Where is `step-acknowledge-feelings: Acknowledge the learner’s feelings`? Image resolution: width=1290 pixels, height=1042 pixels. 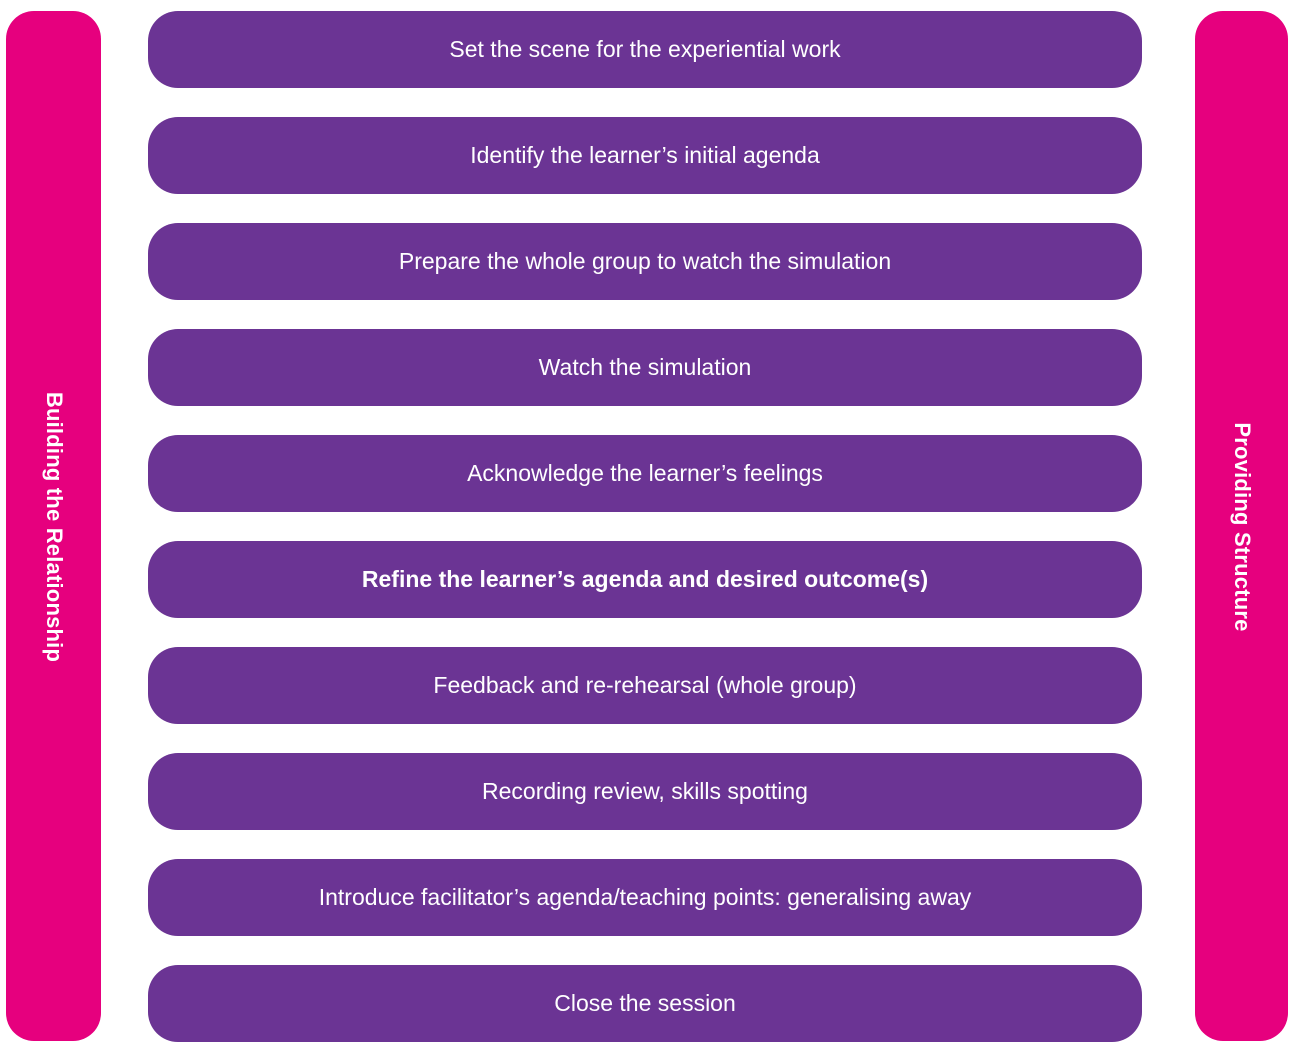
step-acknowledge-feelings: Acknowledge the learner’s feelings is located at coordinates (645, 473).